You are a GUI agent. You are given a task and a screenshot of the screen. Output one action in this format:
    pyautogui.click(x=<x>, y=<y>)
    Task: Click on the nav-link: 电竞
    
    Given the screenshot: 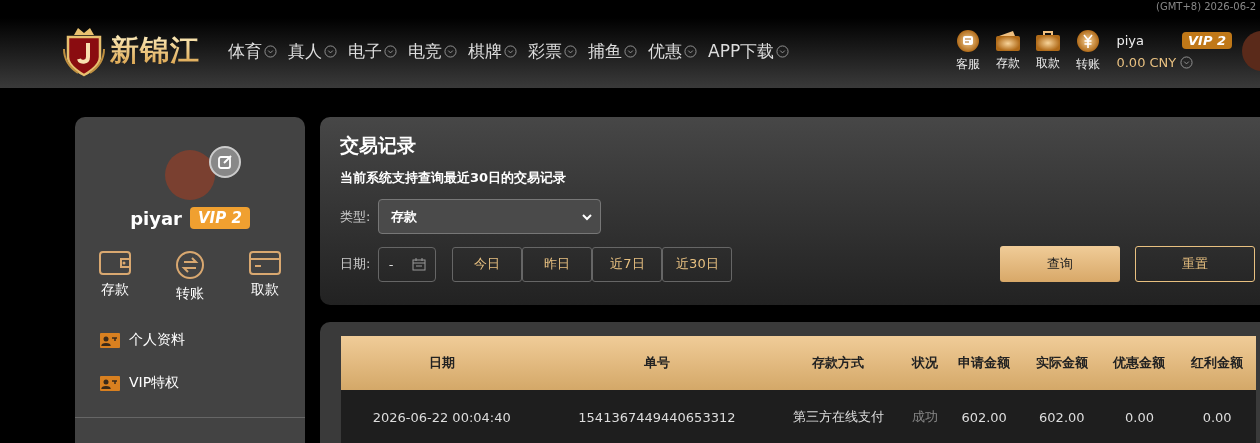 What is the action you would take?
    pyautogui.click(x=432, y=51)
    